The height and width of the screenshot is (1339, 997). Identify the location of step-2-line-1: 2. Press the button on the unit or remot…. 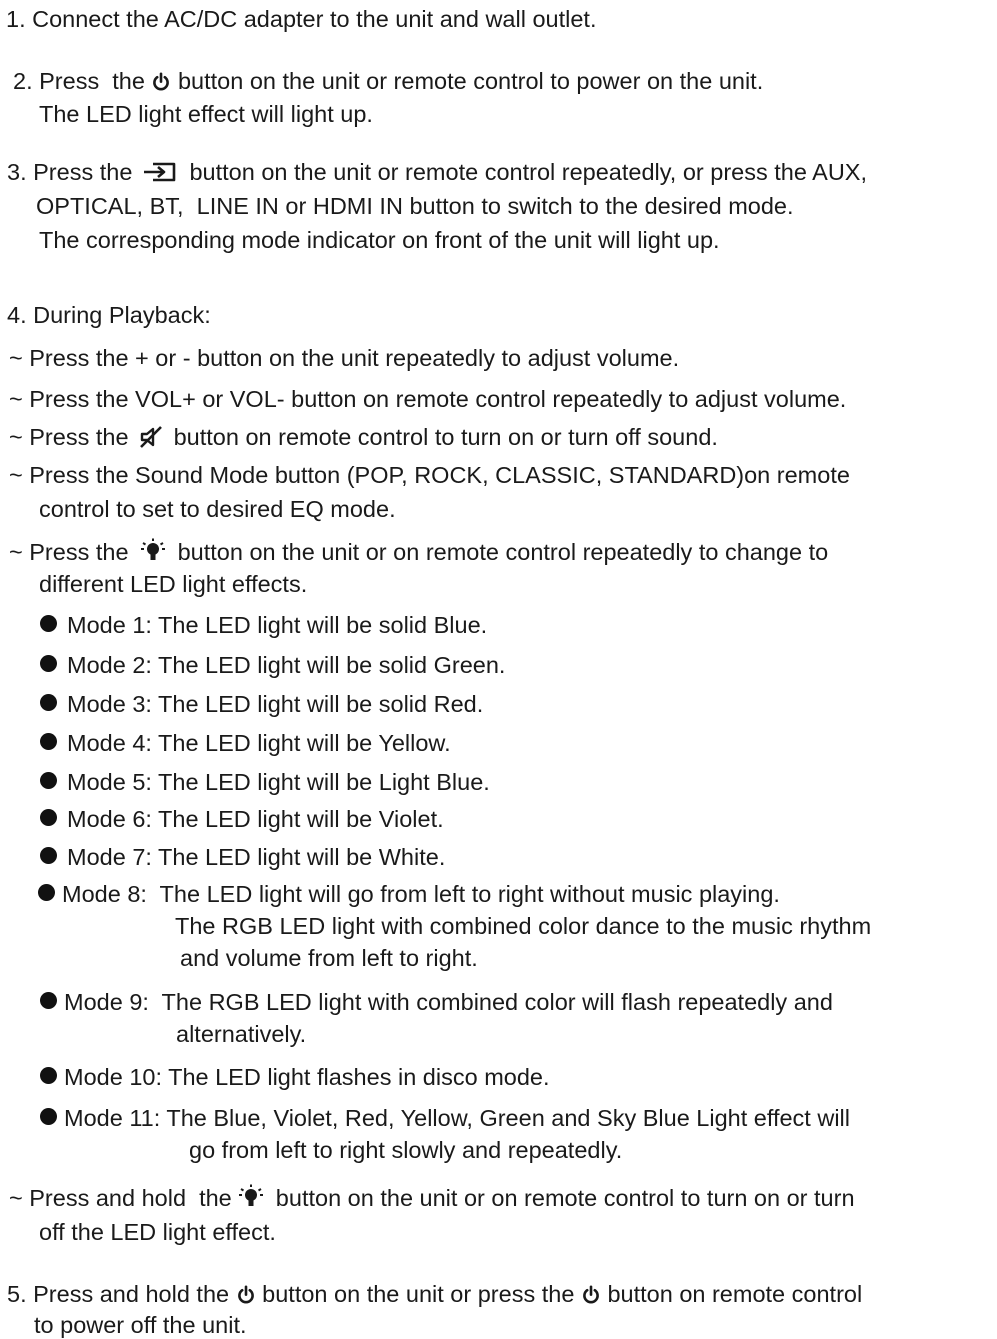
(388, 81).